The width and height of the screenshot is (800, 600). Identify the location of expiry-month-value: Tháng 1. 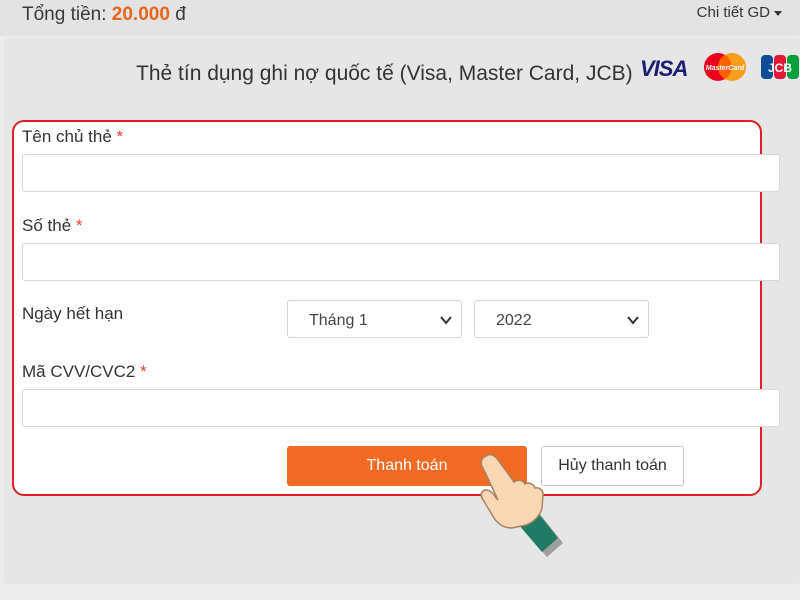
(338, 320).